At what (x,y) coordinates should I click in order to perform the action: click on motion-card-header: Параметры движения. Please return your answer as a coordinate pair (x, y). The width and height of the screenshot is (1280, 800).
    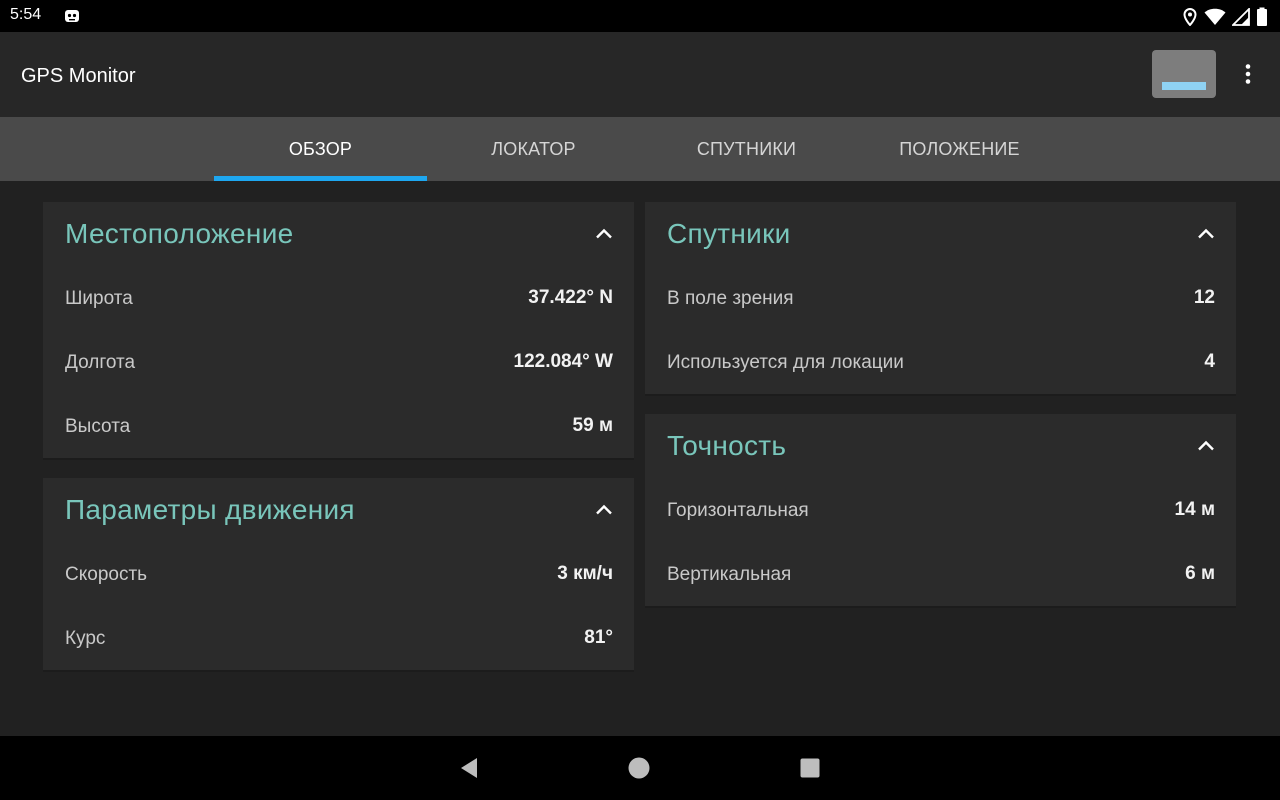
    Looking at the image, I should click on (338, 510).